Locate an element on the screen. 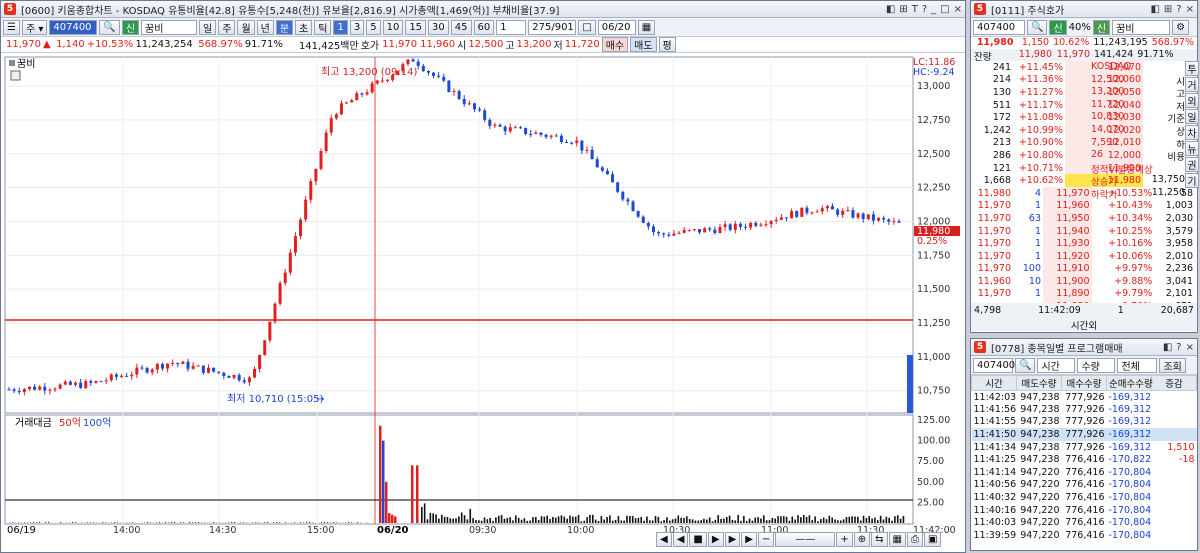  bid-row: 11,970 1 11,940 +10.25% 3,579 is located at coordinates (1083, 231).